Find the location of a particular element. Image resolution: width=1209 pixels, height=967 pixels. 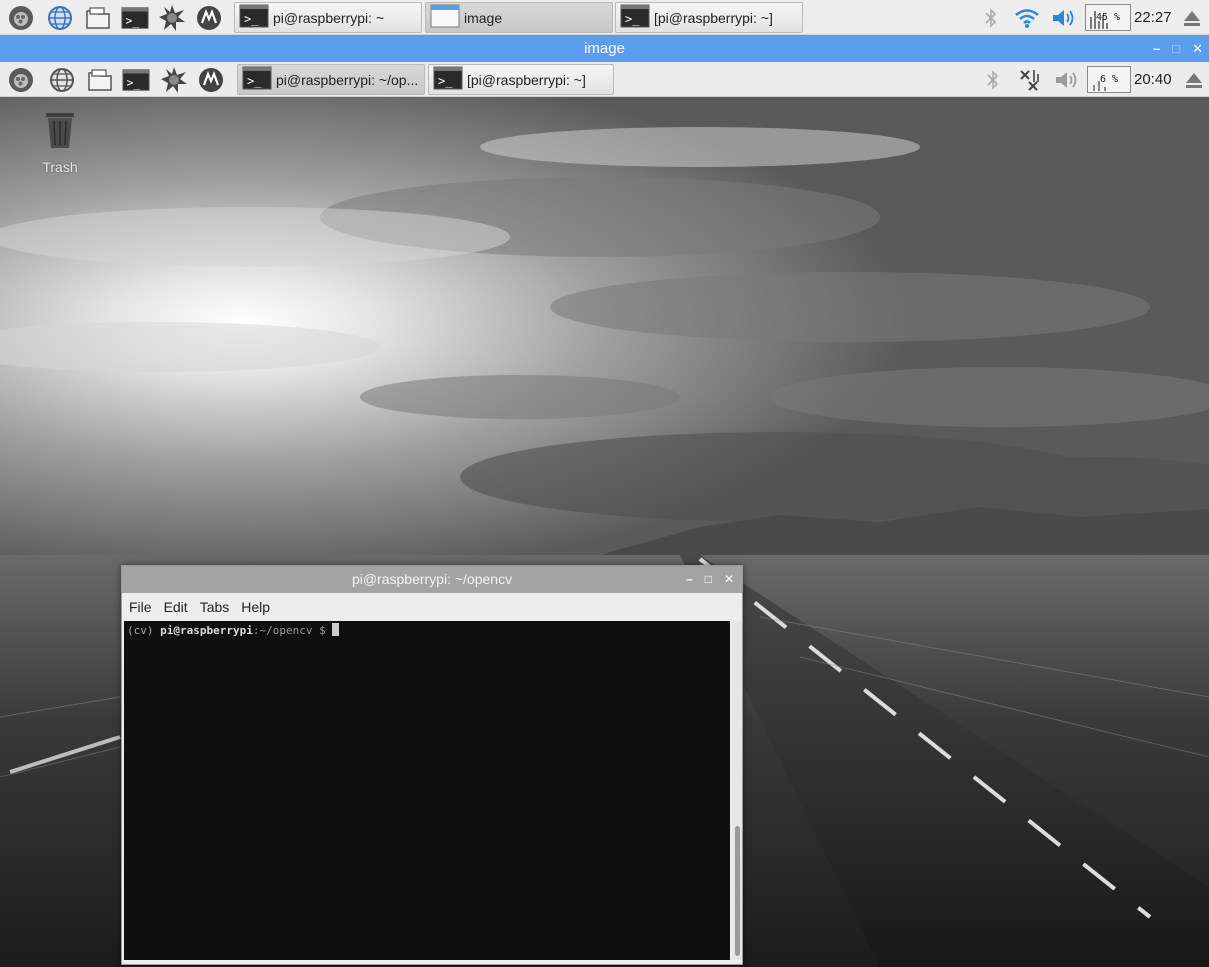

cpu-monitor: 6 % is located at coordinates (1109, 79).